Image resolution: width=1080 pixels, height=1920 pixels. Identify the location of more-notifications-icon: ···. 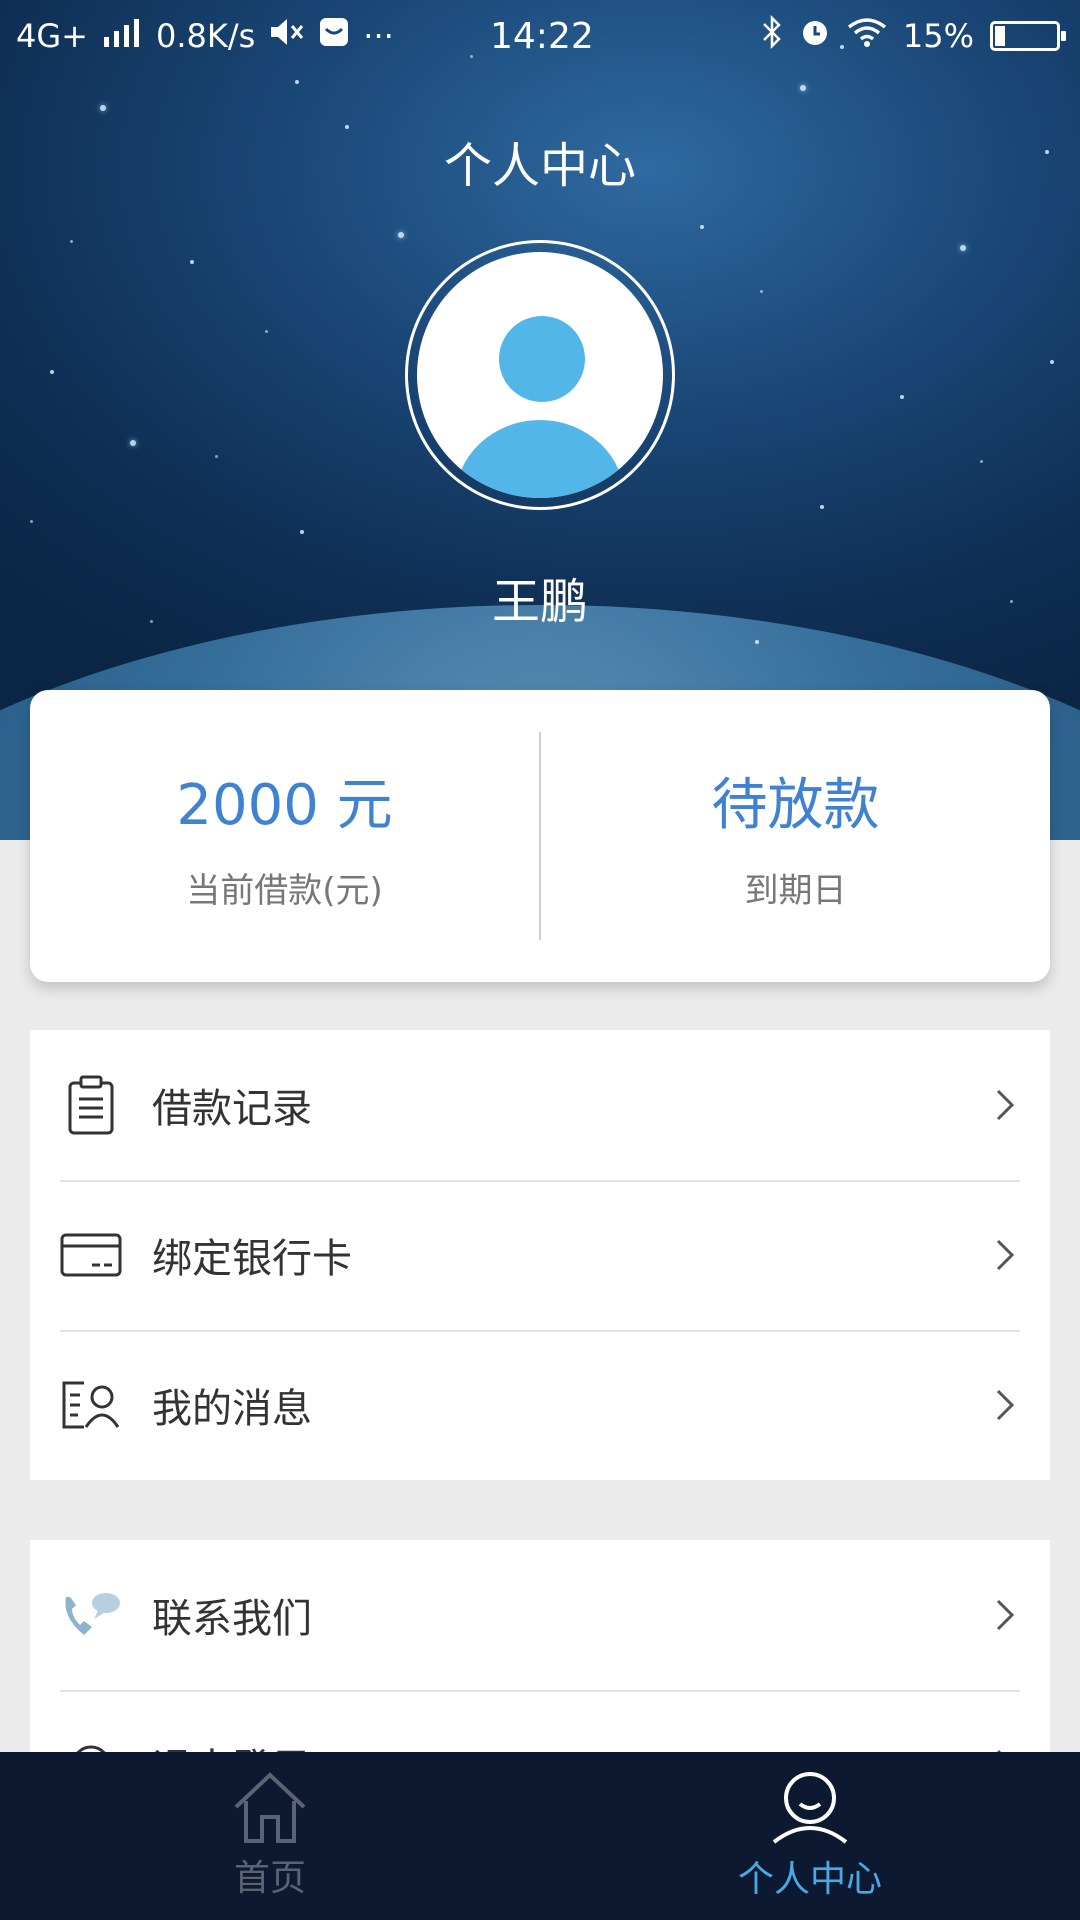
(378, 36).